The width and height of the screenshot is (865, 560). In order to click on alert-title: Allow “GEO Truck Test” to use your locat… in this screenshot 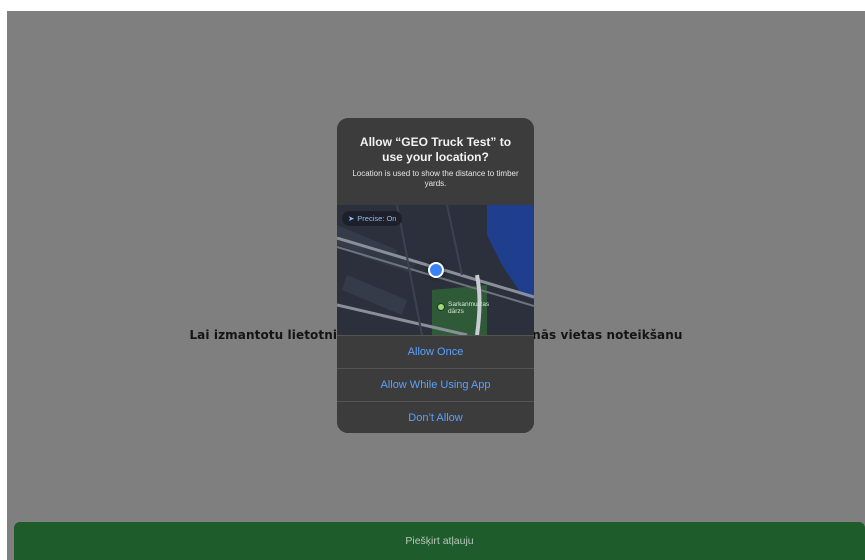, I will do `click(435, 149)`.